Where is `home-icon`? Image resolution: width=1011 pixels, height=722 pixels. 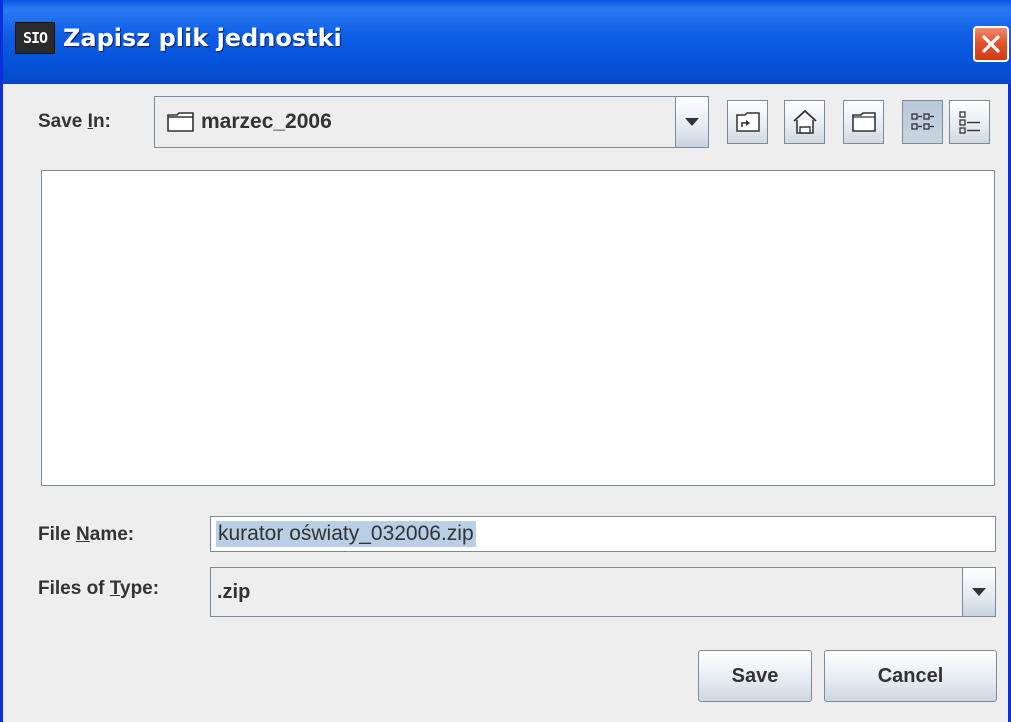 home-icon is located at coordinates (804, 121).